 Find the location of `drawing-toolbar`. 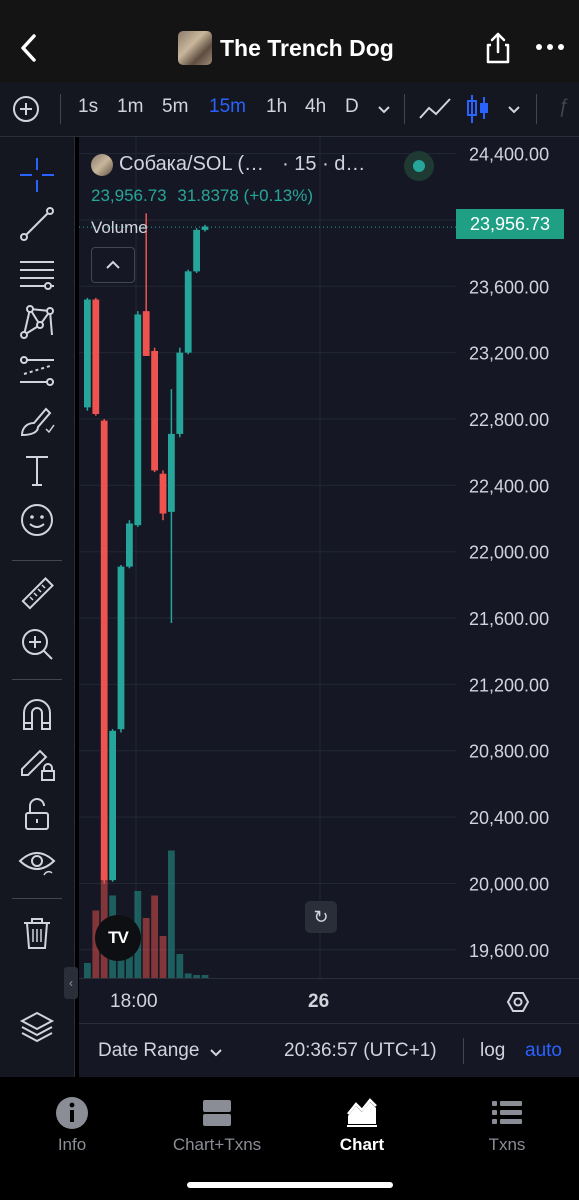

drawing-toolbar is located at coordinates (37, 607).